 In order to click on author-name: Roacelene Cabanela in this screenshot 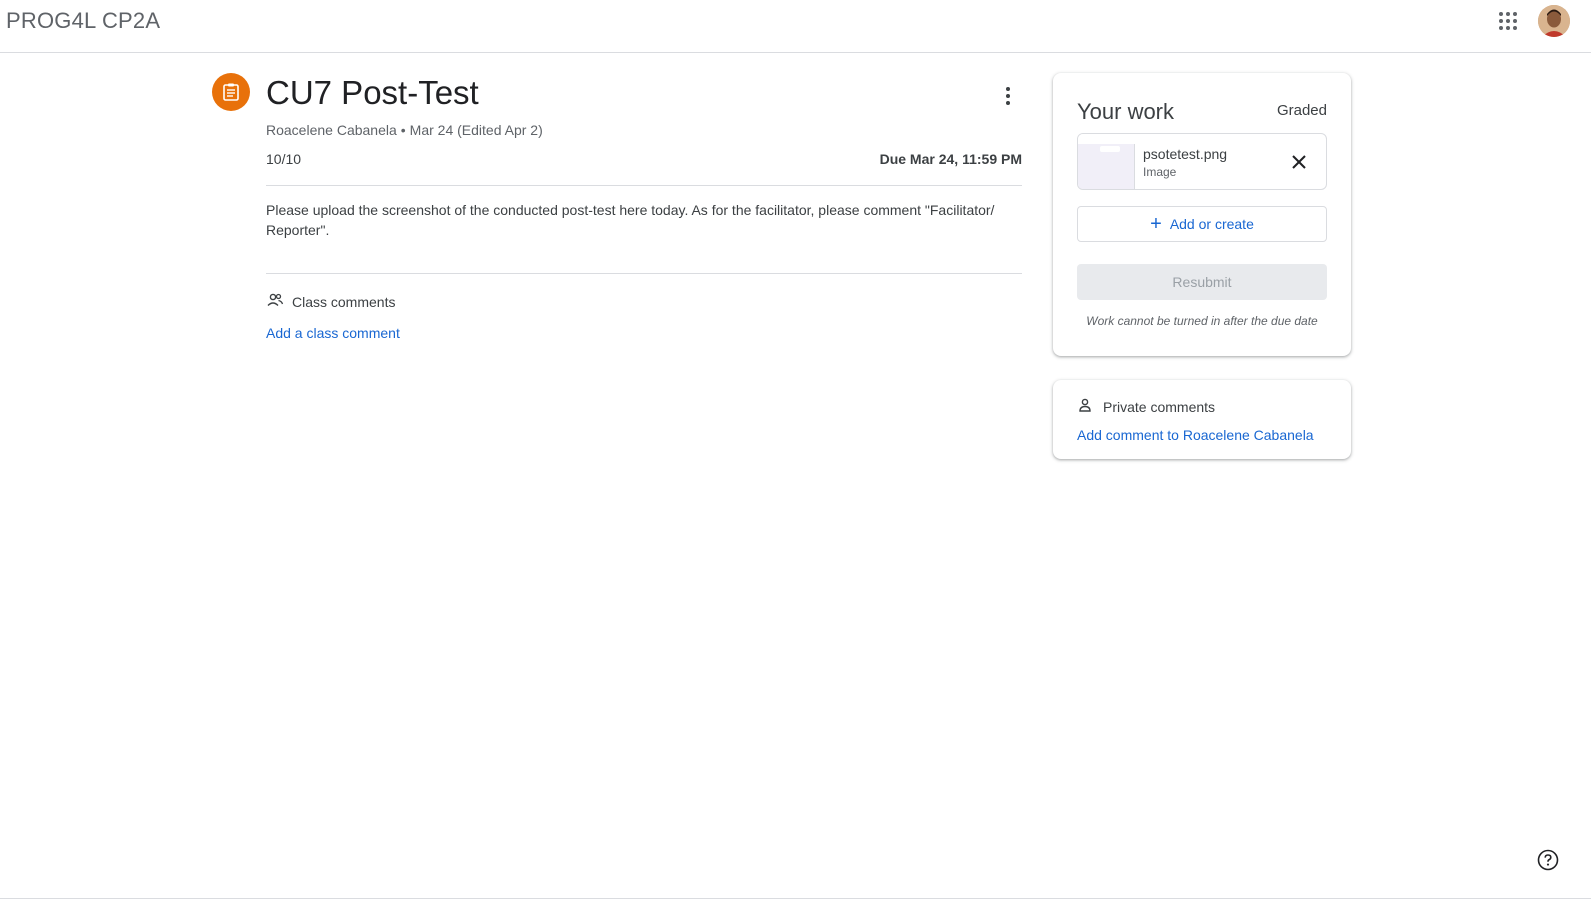, I will do `click(331, 130)`.